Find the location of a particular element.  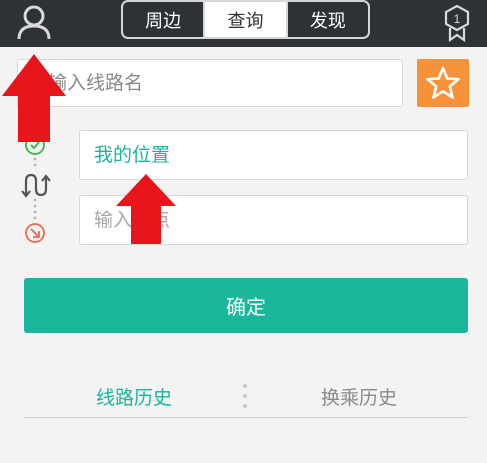

favorite-button is located at coordinates (443, 83).